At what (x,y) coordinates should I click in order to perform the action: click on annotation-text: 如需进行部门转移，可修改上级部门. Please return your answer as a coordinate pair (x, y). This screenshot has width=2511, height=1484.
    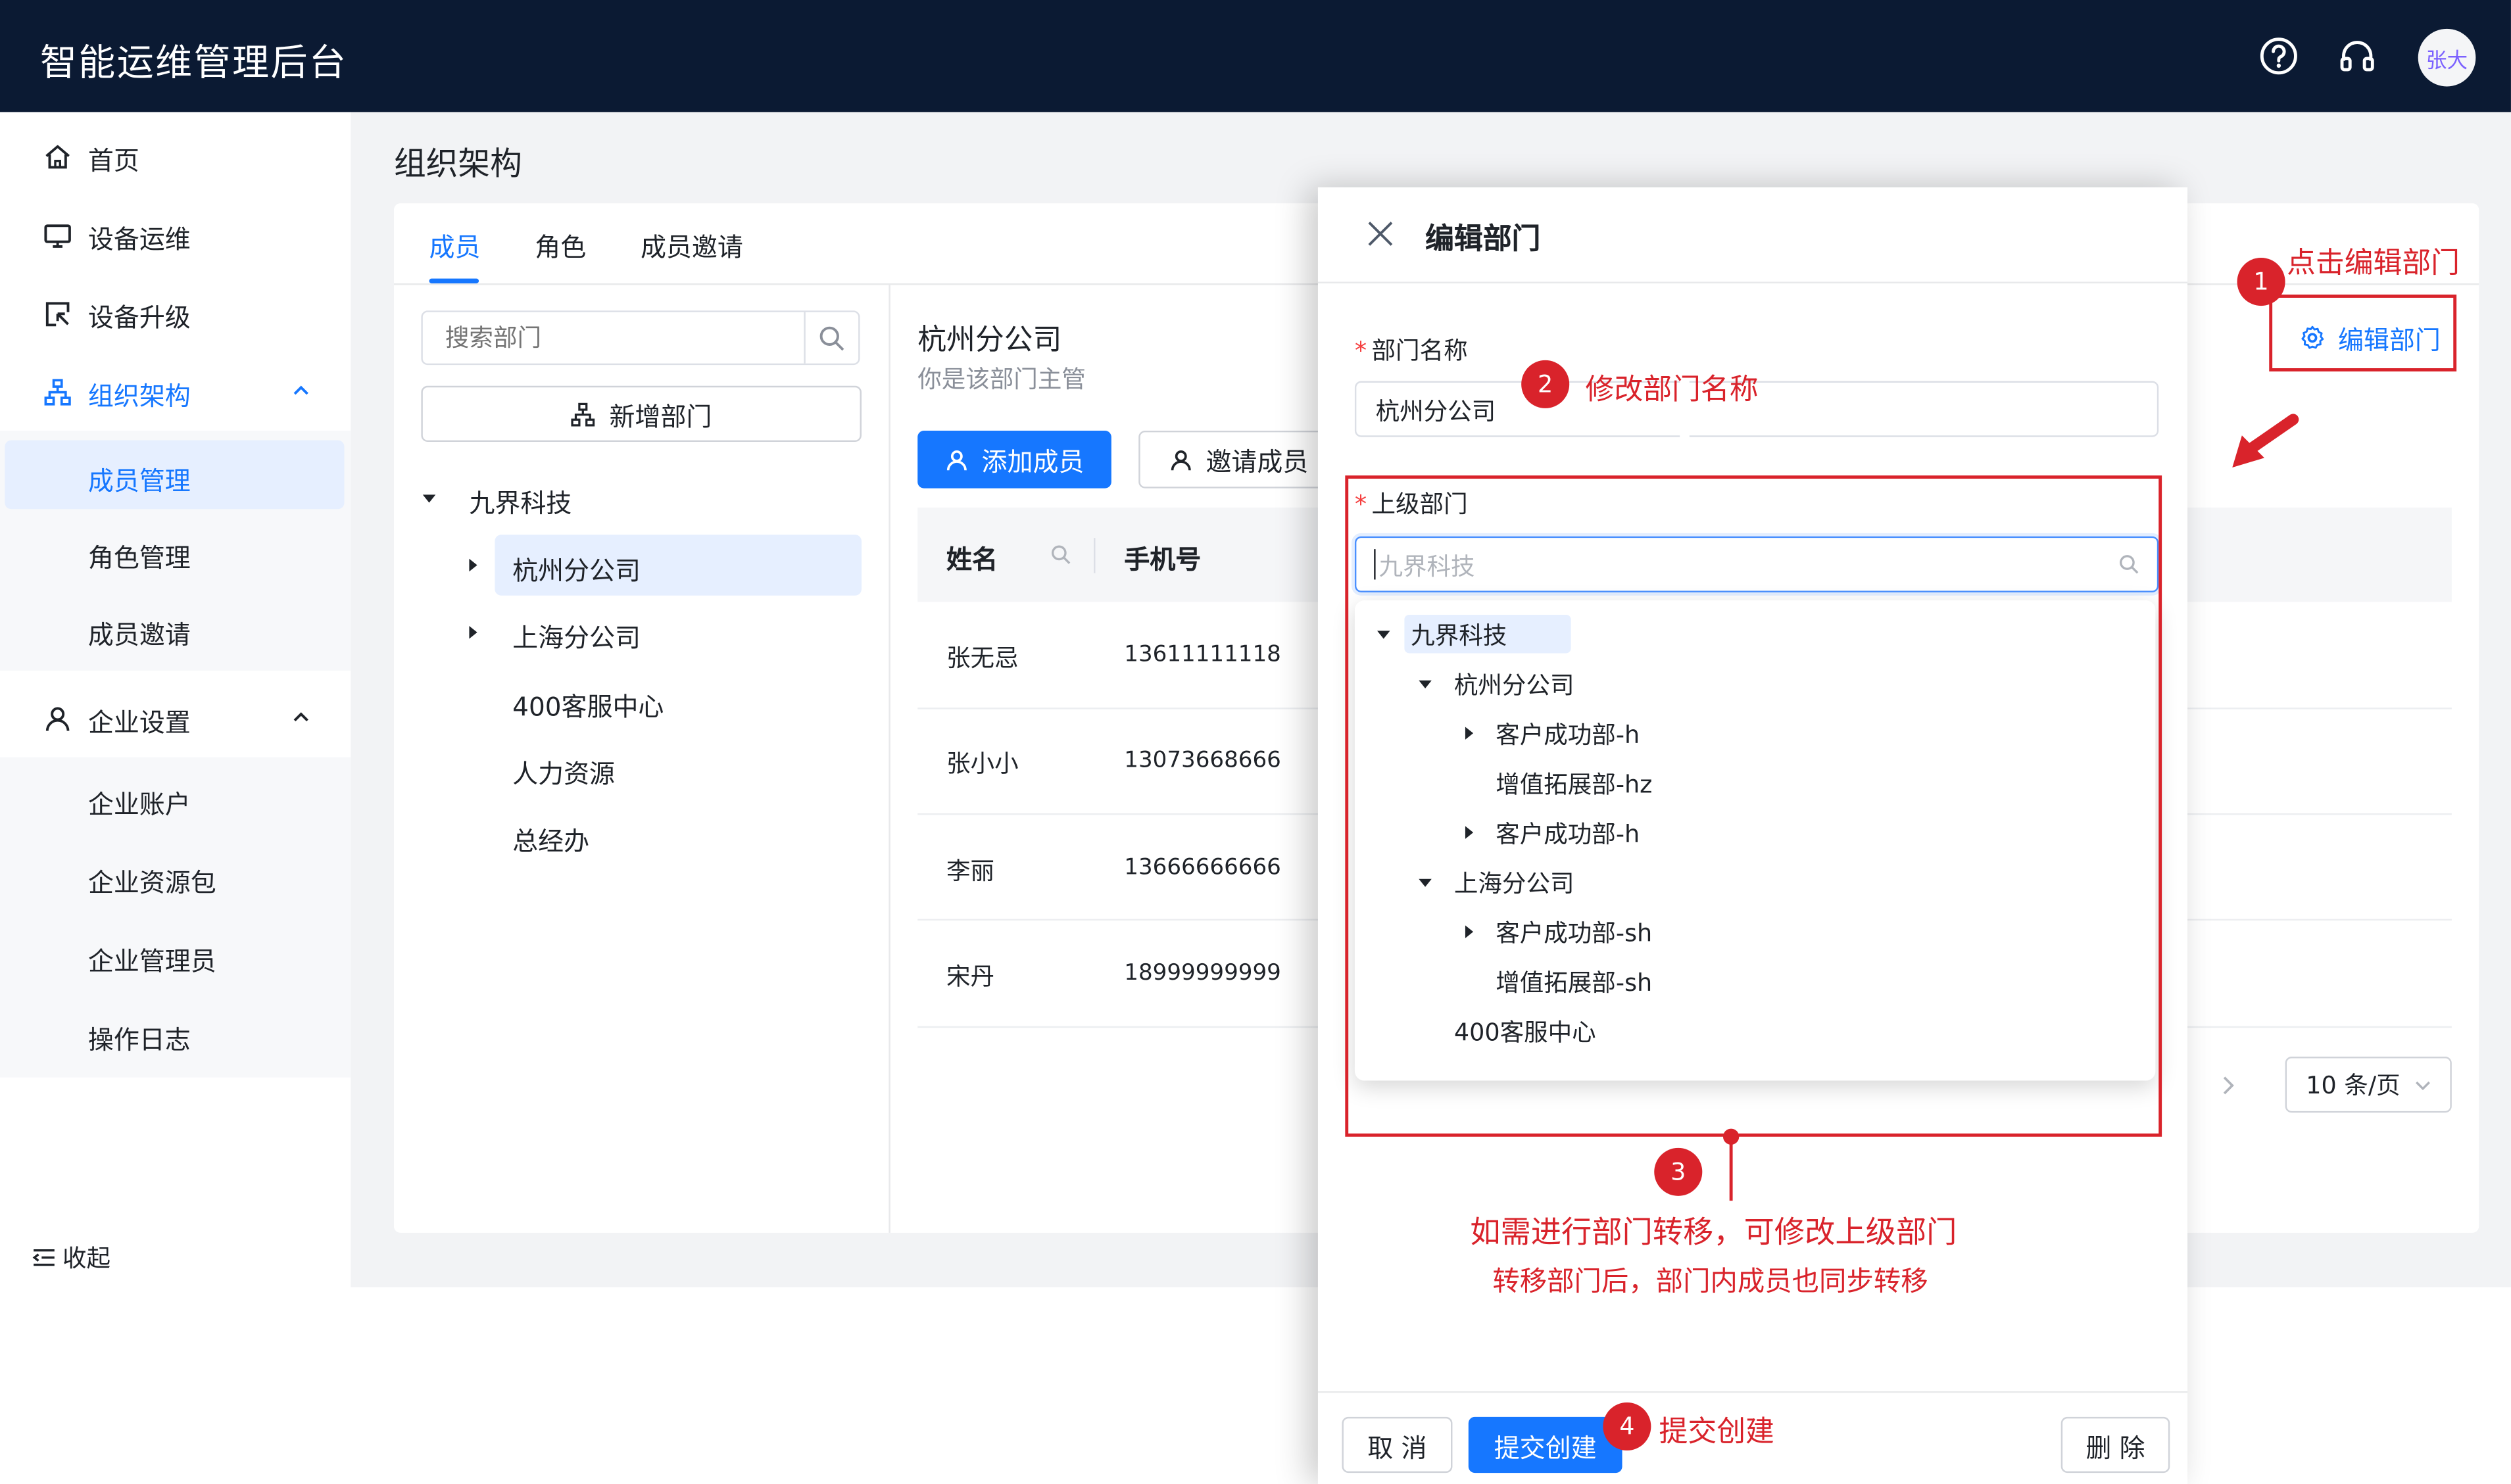
    Looking at the image, I should click on (1713, 1233).